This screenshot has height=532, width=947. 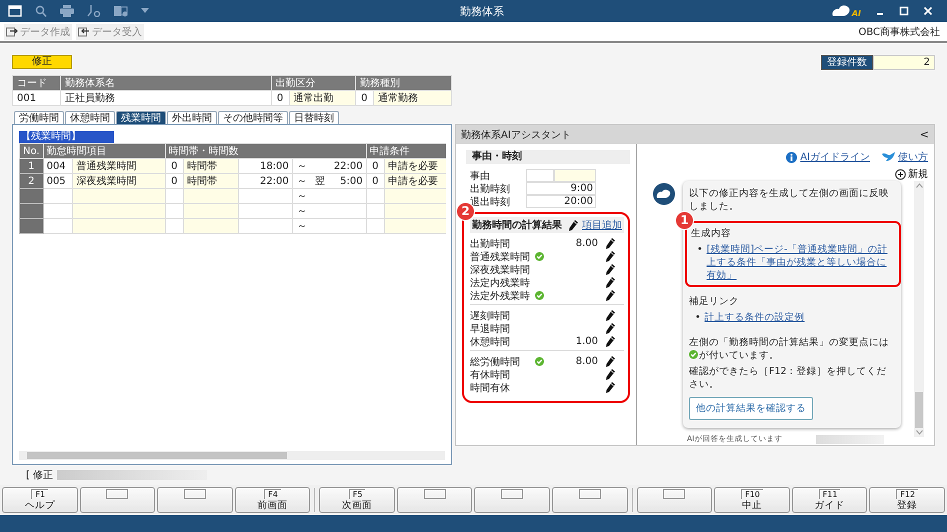 What do you see at coordinates (928, 11) in the screenshot?
I see `close-icon` at bounding box center [928, 11].